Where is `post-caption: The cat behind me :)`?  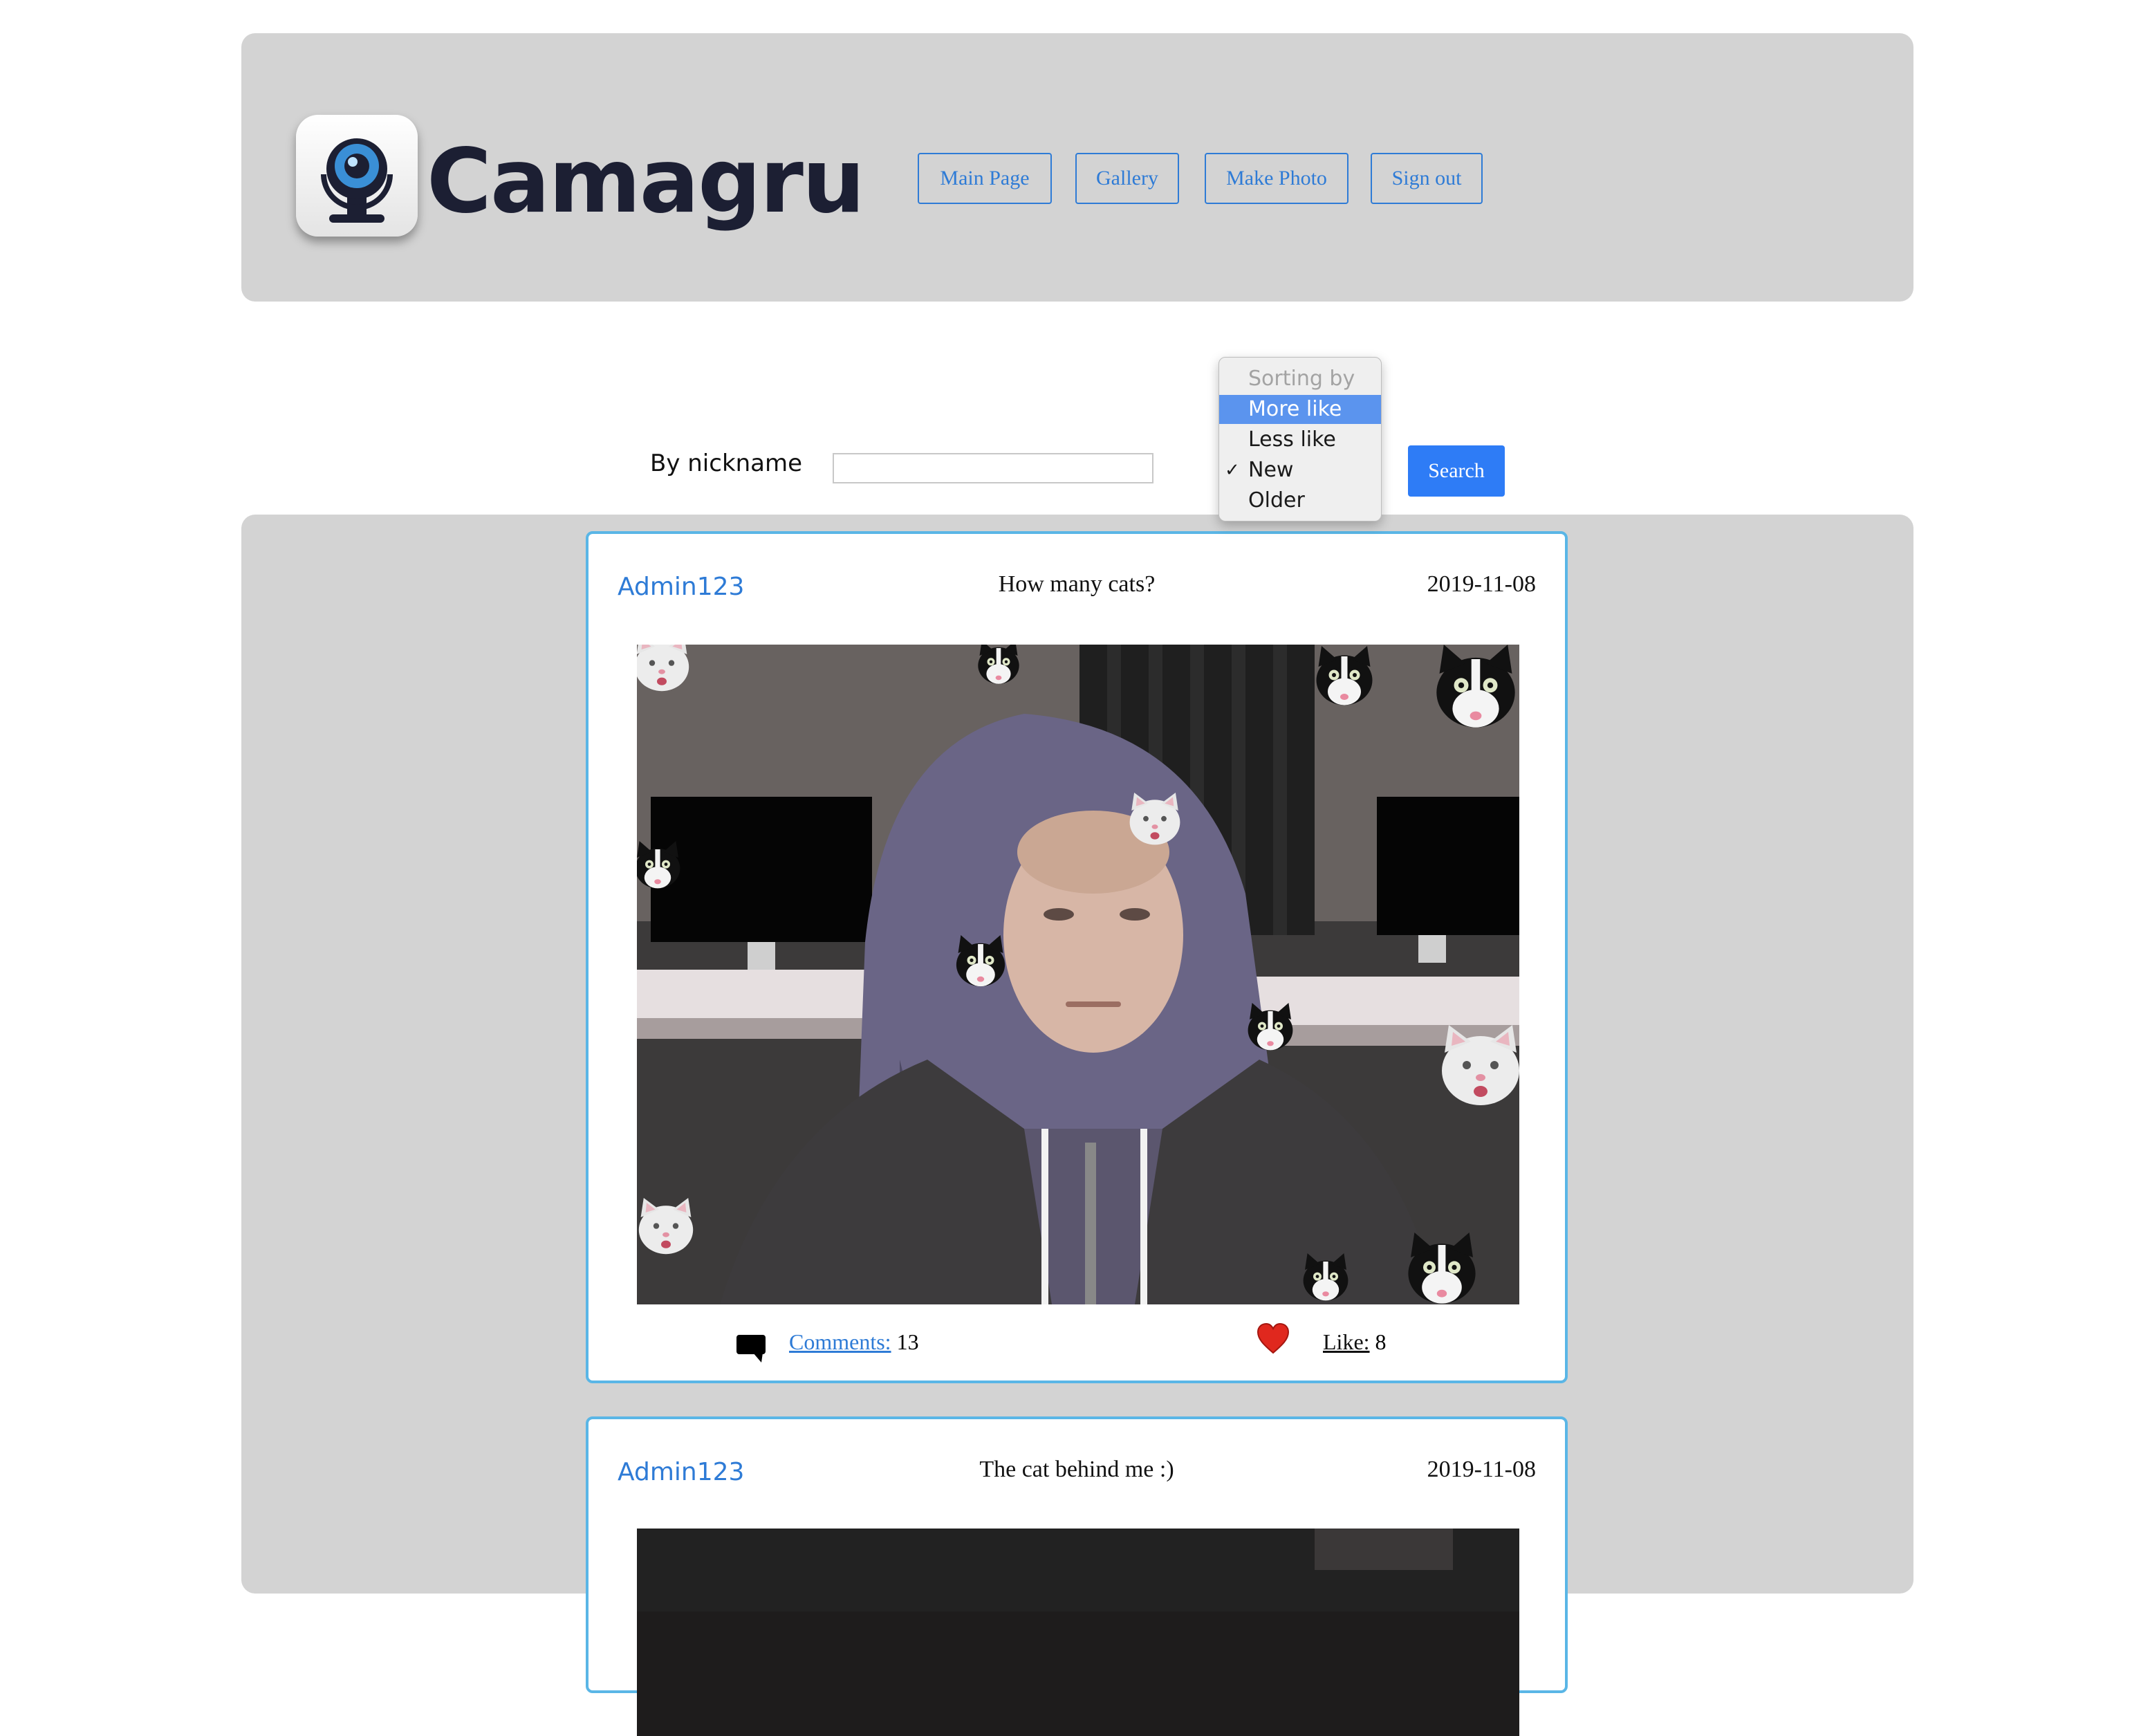 post-caption: The cat behind me :) is located at coordinates (1076, 1469).